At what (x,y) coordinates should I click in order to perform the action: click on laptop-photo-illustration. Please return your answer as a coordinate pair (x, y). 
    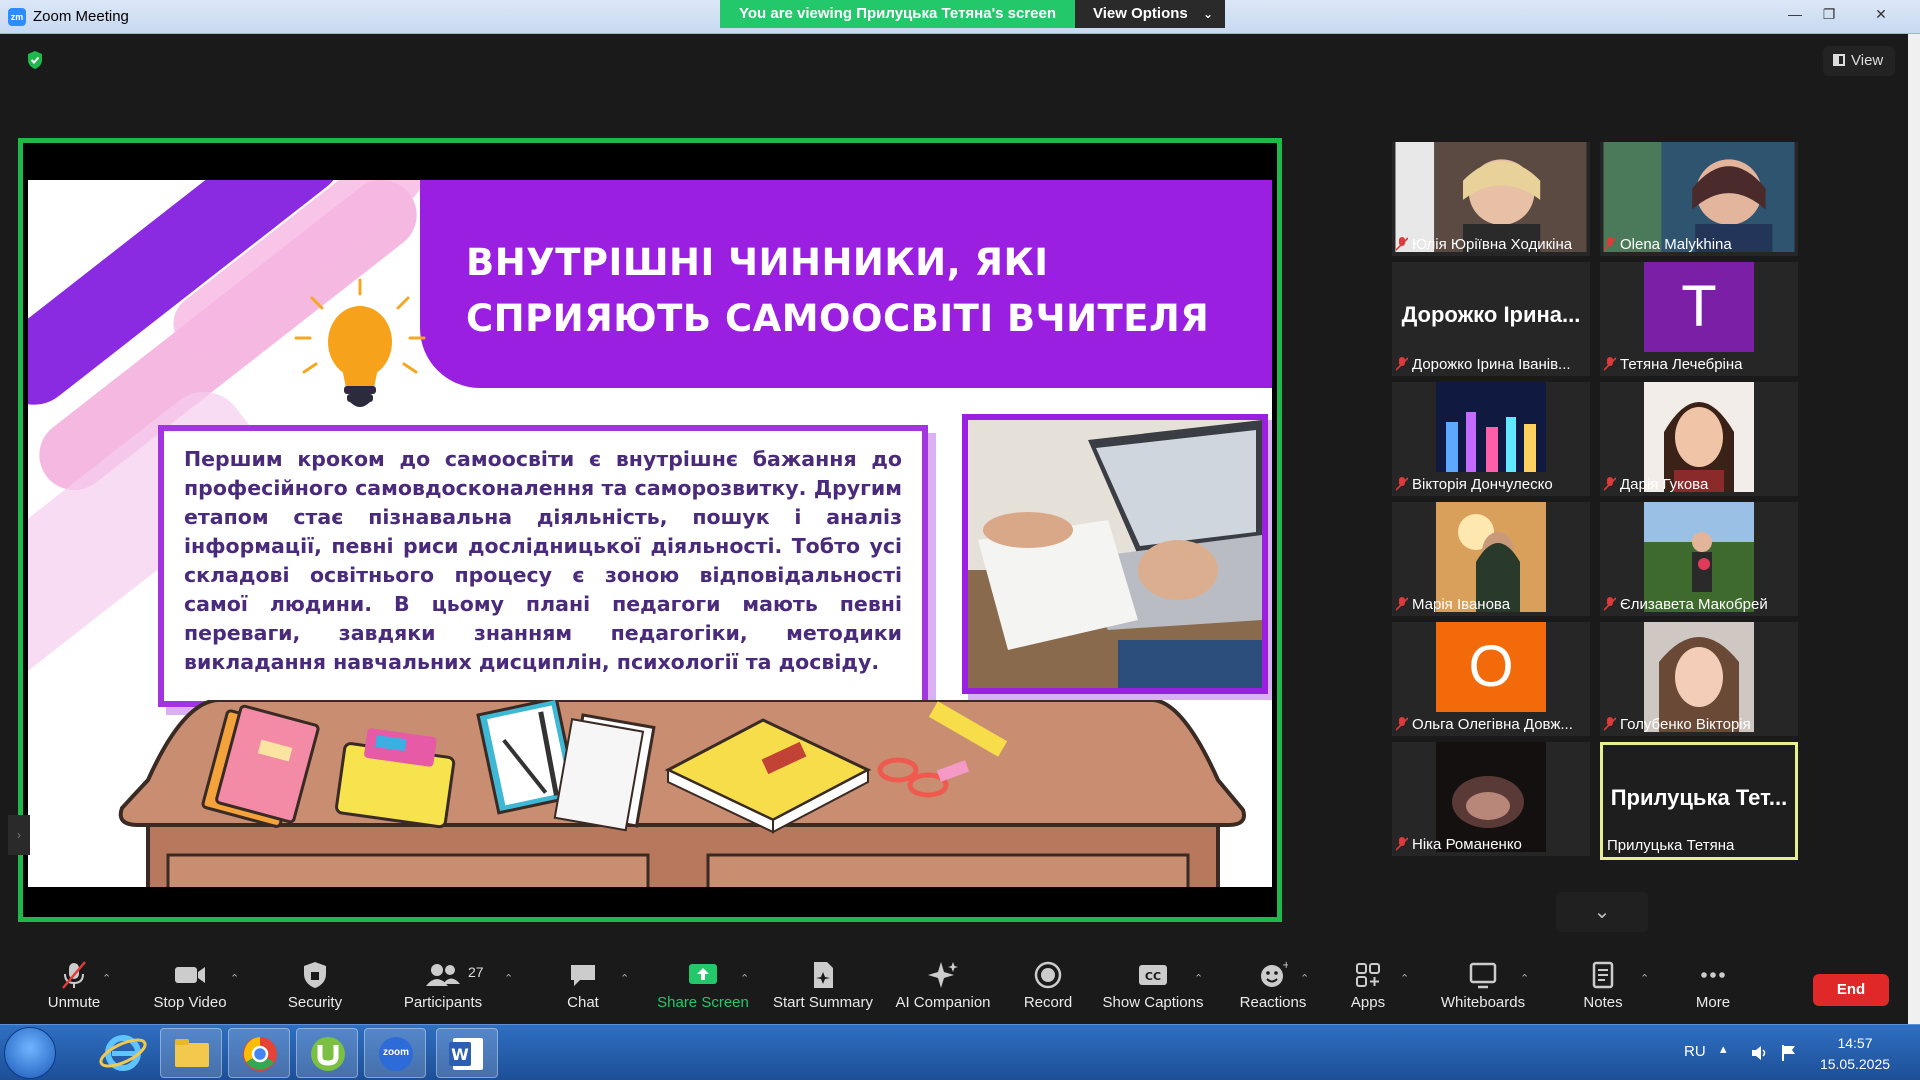
    Looking at the image, I should click on (1115, 554).